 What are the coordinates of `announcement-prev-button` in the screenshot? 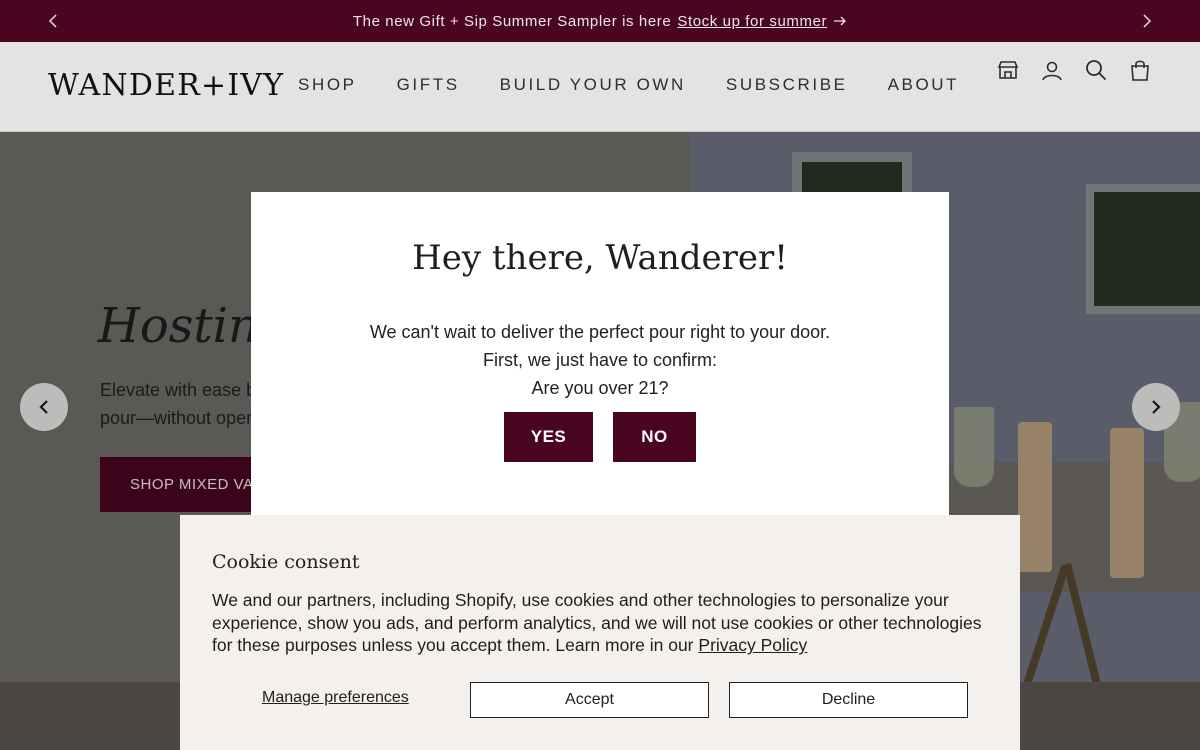 It's located at (53, 21).